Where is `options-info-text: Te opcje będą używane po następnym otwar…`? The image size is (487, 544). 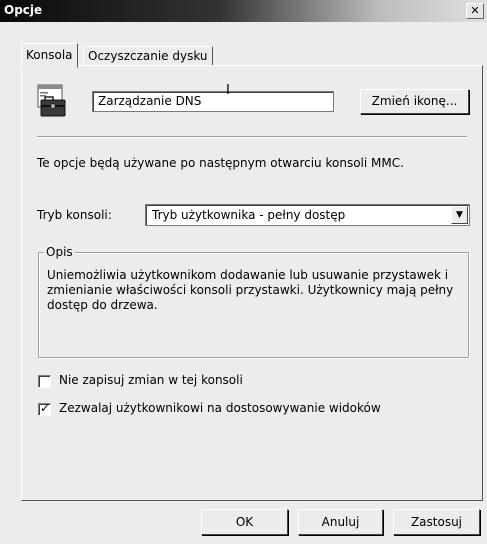
options-info-text: Te opcje będą używane po następnym otwar… is located at coordinates (220, 163).